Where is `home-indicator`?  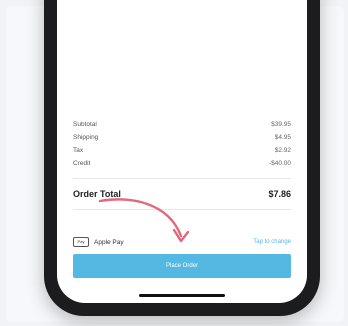
home-indicator is located at coordinates (182, 295).